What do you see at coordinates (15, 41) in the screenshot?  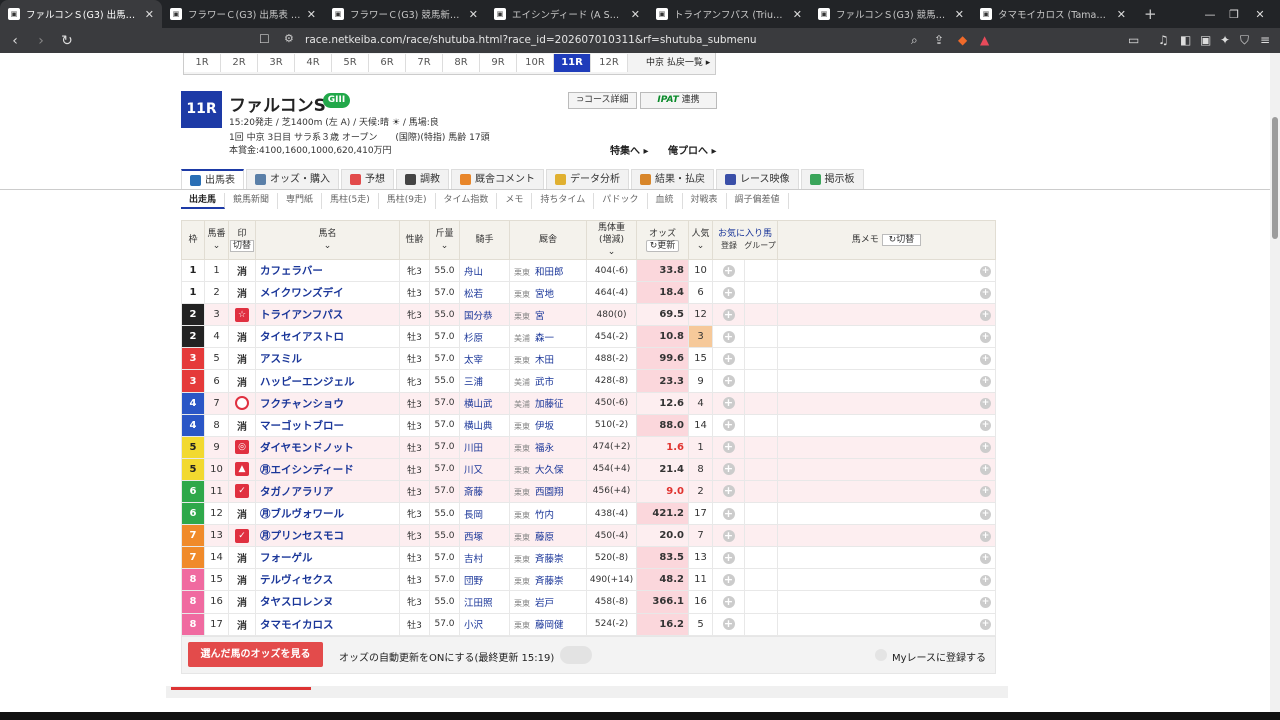 I see `back-icon: ‹` at bounding box center [15, 41].